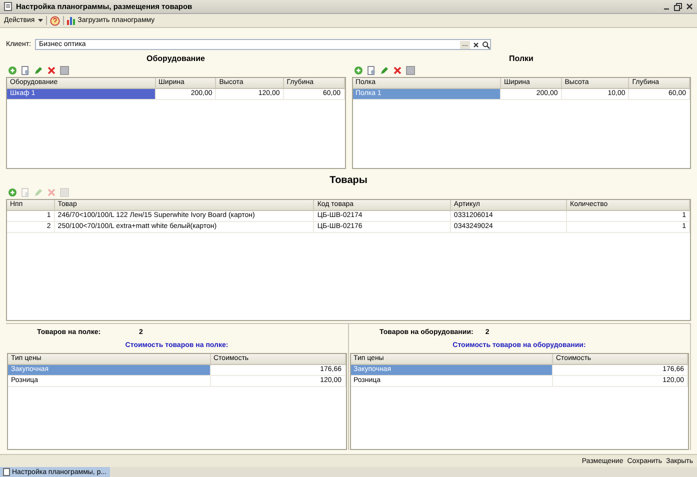  What do you see at coordinates (410, 70) in the screenshot?
I see `square-icon` at bounding box center [410, 70].